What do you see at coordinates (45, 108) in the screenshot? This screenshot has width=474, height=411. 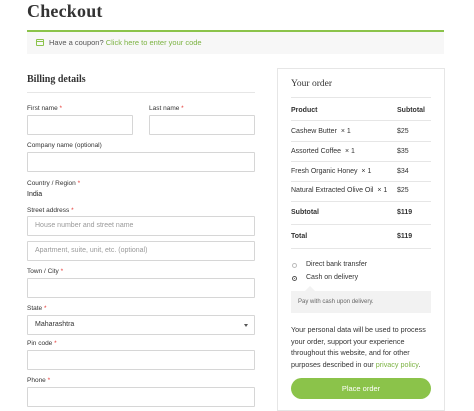 I see `first-name-label: First name *` at bounding box center [45, 108].